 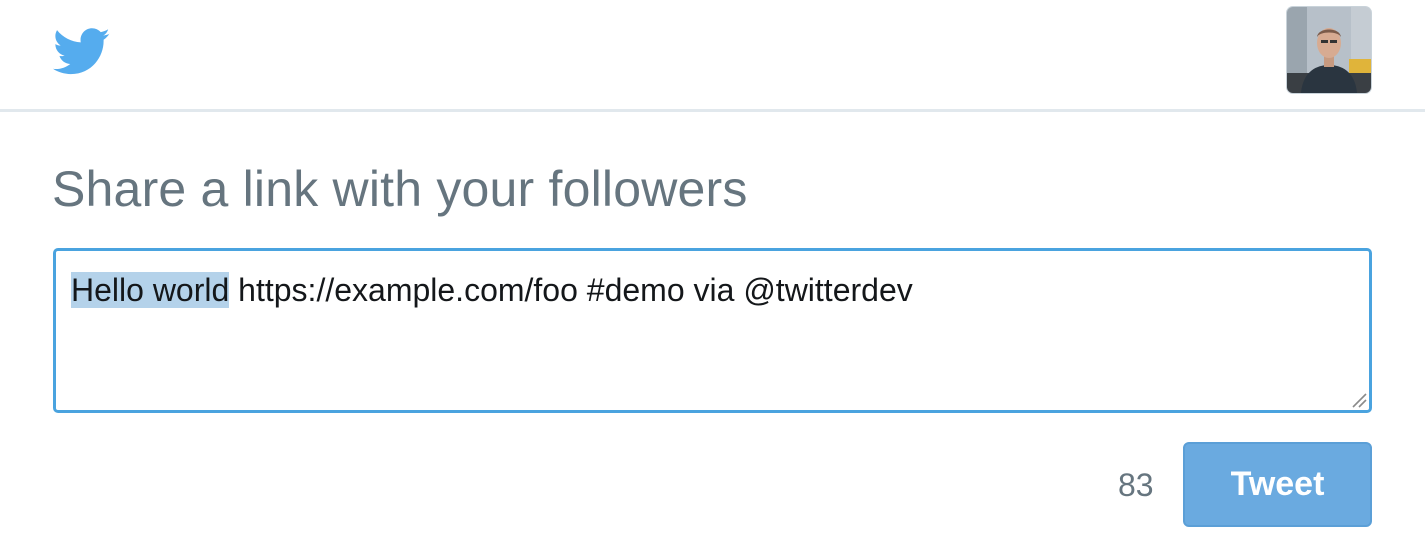 I want to click on avatar-photo, so click(x=1329, y=50).